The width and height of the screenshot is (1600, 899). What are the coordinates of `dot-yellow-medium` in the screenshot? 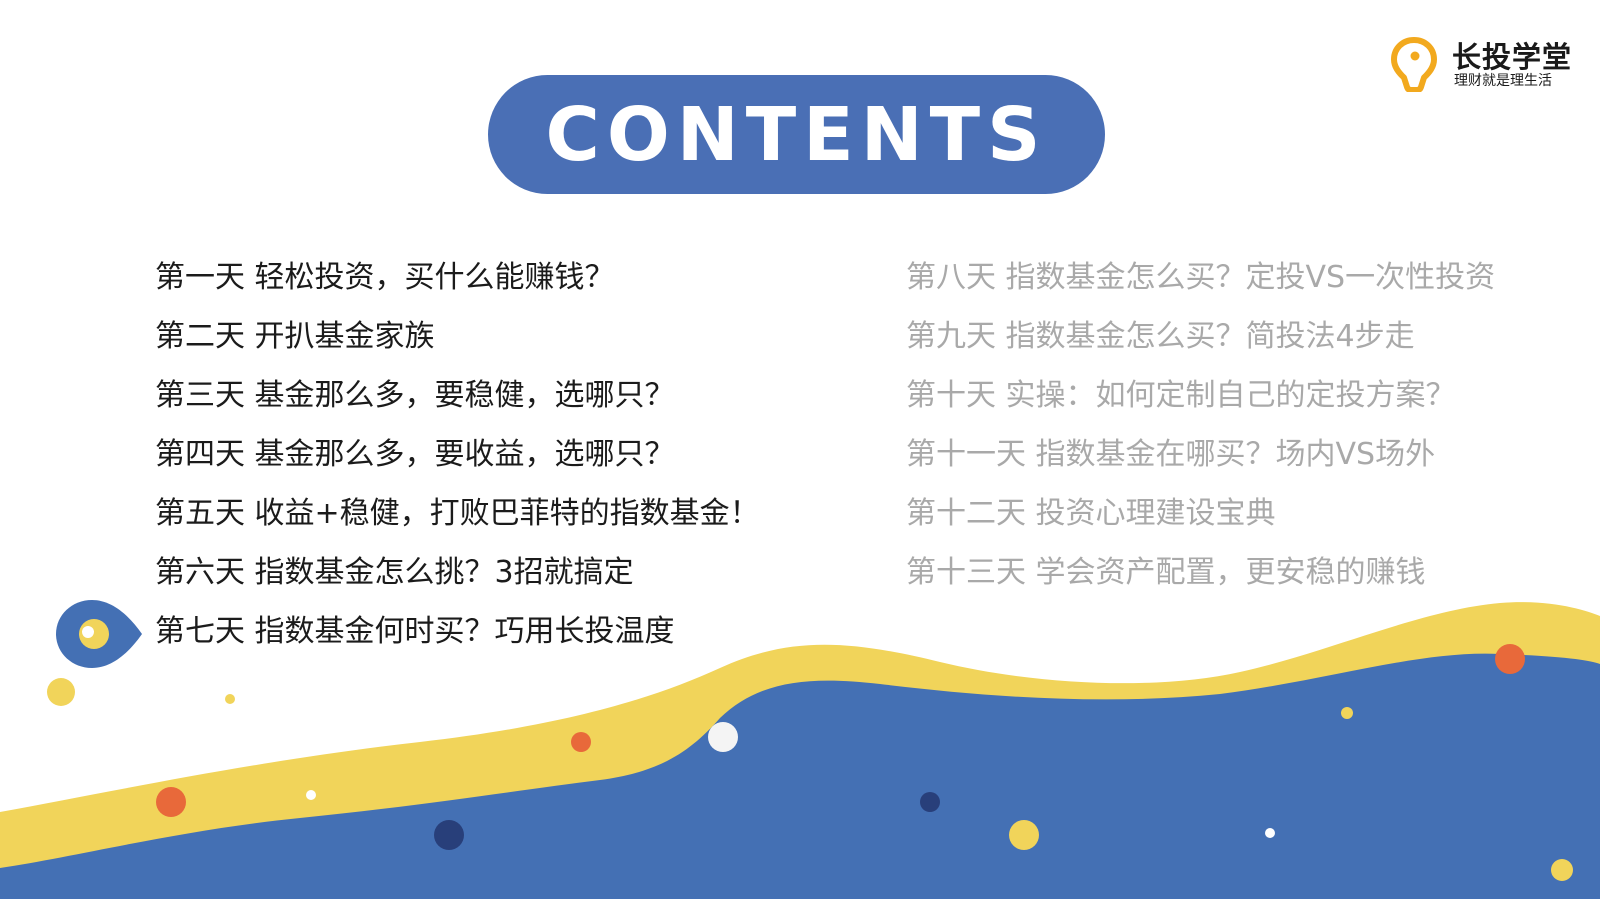 It's located at (1024, 835).